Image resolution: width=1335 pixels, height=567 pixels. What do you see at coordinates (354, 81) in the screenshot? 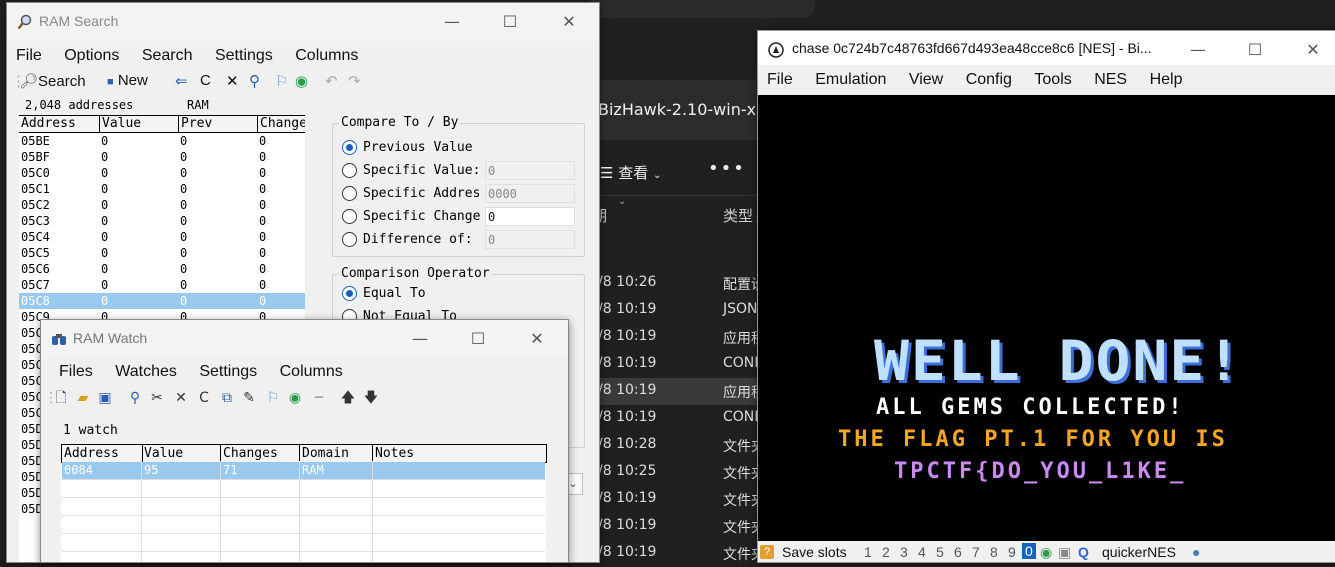
I see `redo-icon: ↷` at bounding box center [354, 81].